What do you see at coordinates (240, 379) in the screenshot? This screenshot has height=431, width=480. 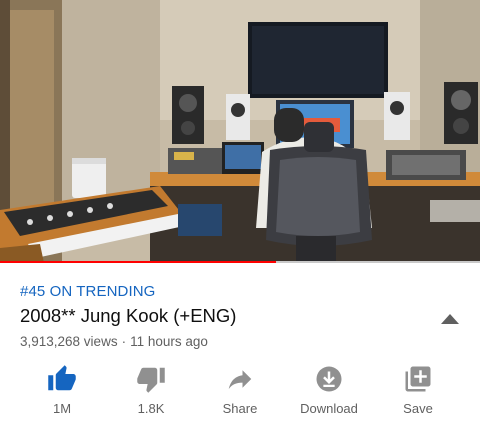 I see `share-icon` at bounding box center [240, 379].